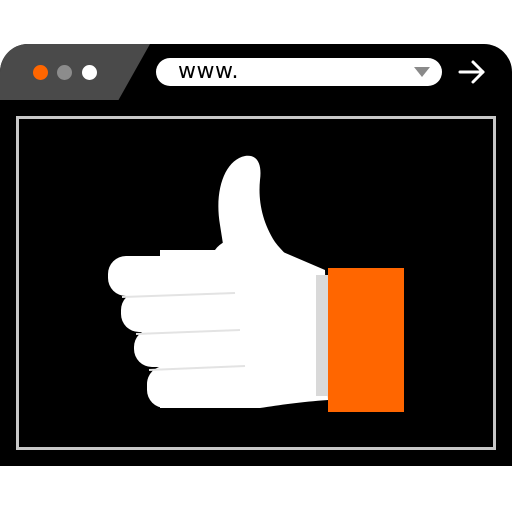  What do you see at coordinates (40, 72) in the screenshot?
I see `close-button` at bounding box center [40, 72].